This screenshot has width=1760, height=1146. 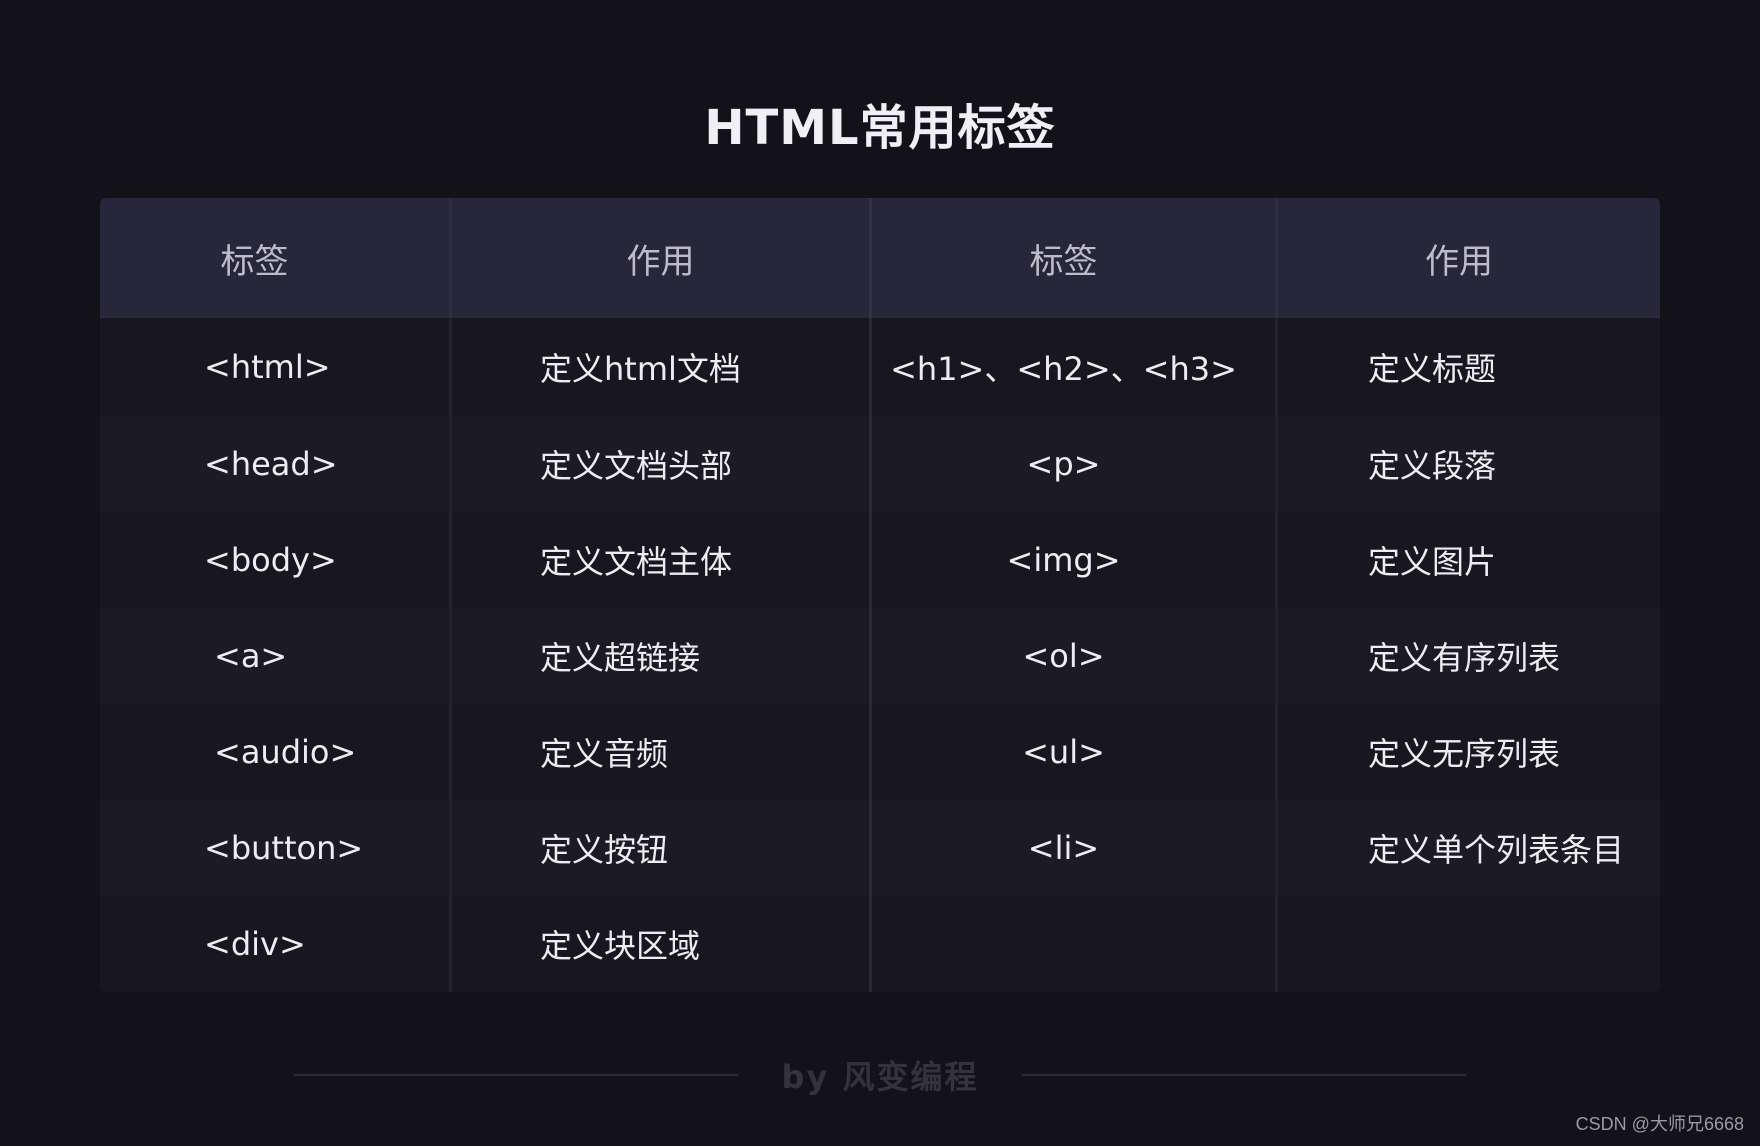 I want to click on header-tag-label-1: 标签, so click(x=276, y=258).